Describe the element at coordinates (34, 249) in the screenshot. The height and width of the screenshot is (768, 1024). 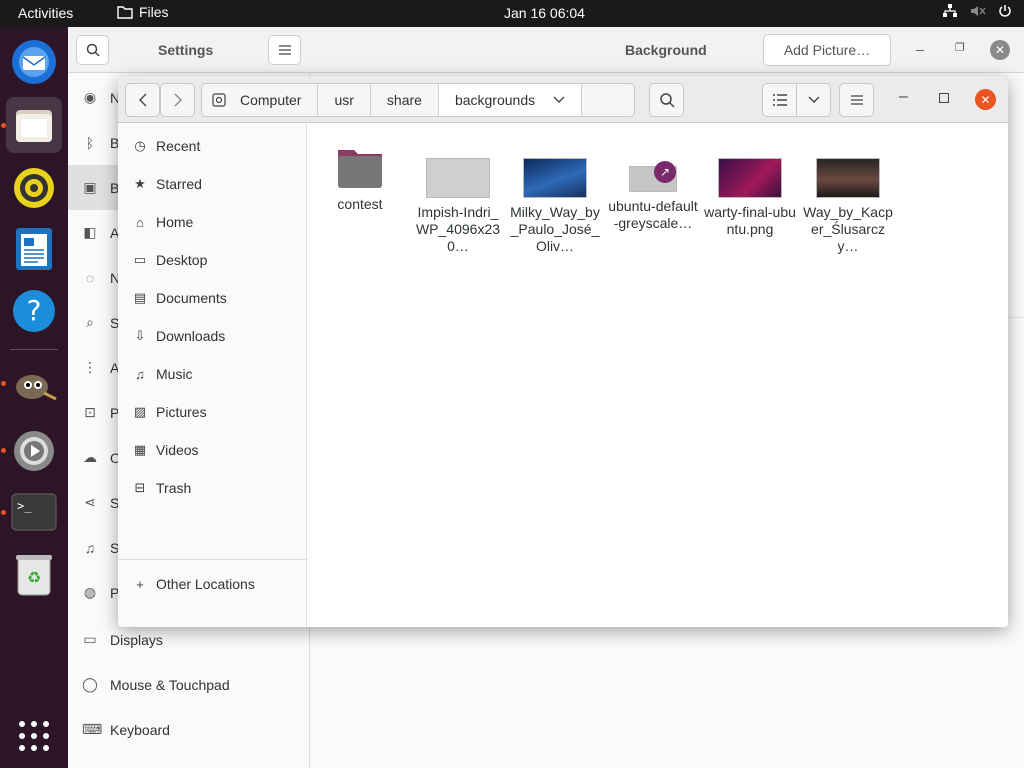
I see `writer-launcher` at that location.